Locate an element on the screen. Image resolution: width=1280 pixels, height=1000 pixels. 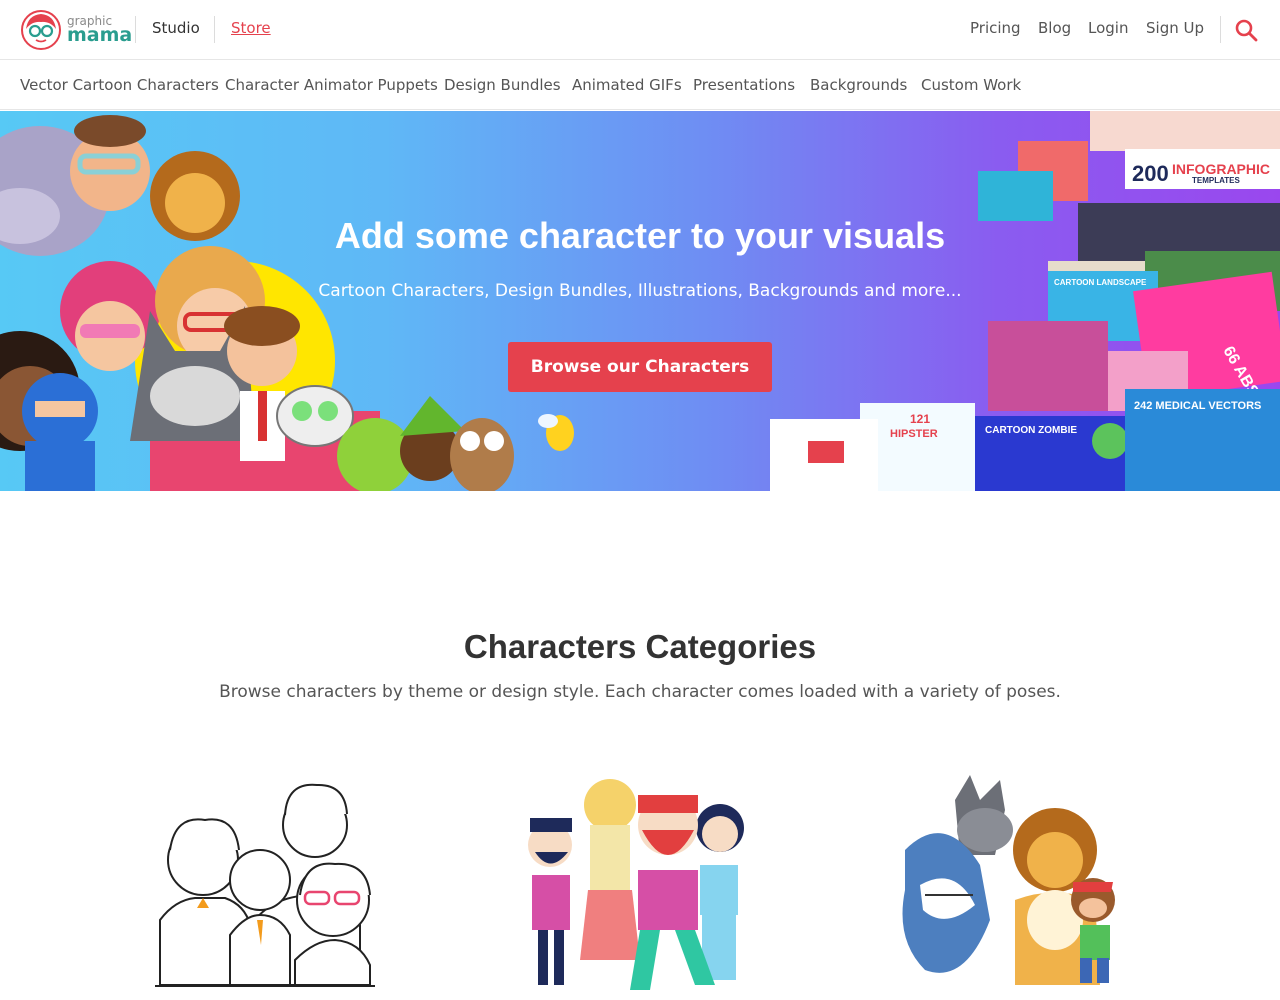
logo-link: graphic mama is located at coordinates (76, 30).